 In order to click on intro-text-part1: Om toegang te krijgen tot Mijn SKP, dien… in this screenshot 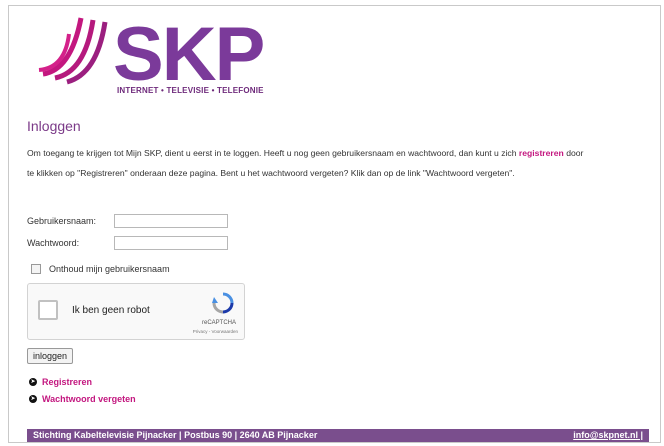, I will do `click(272, 153)`.